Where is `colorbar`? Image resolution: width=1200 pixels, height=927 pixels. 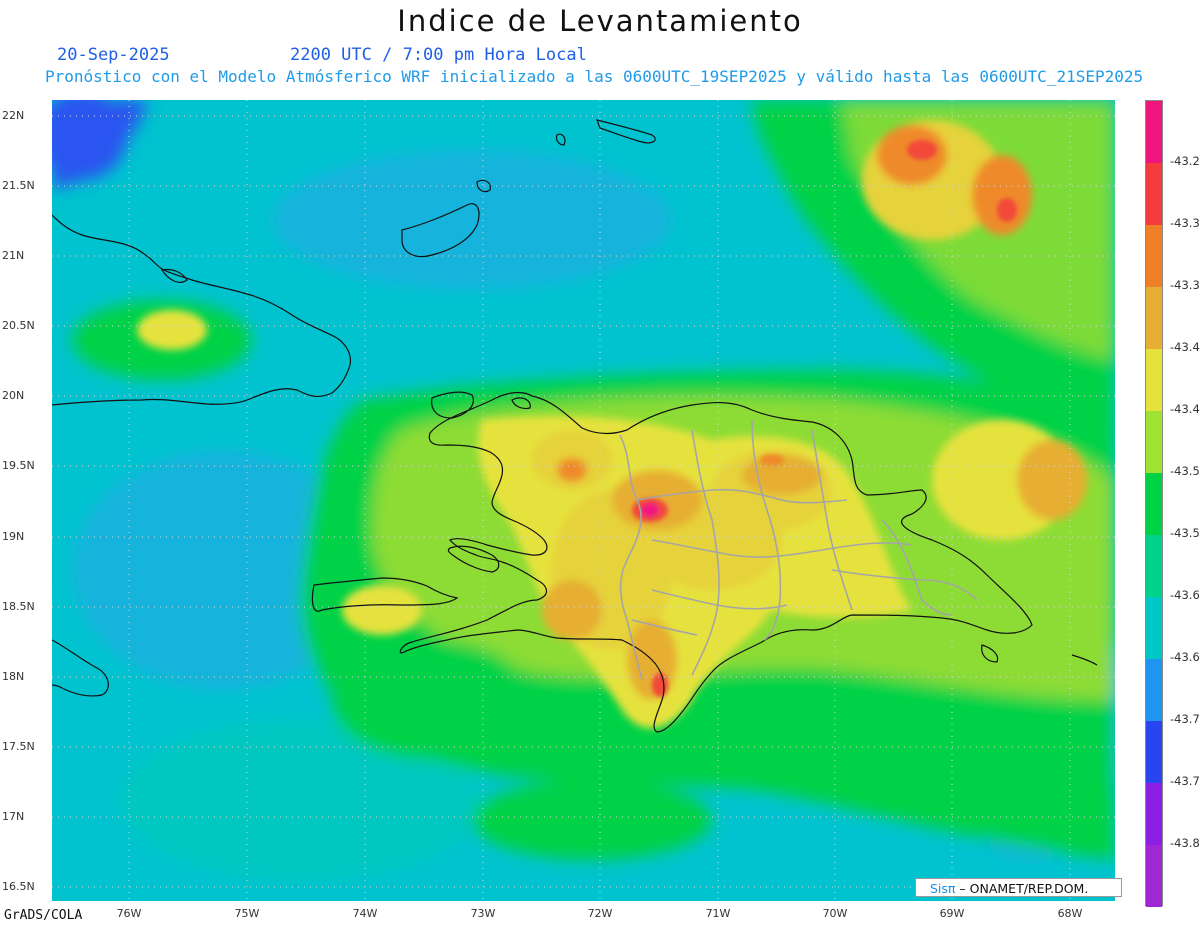 colorbar is located at coordinates (1154, 503).